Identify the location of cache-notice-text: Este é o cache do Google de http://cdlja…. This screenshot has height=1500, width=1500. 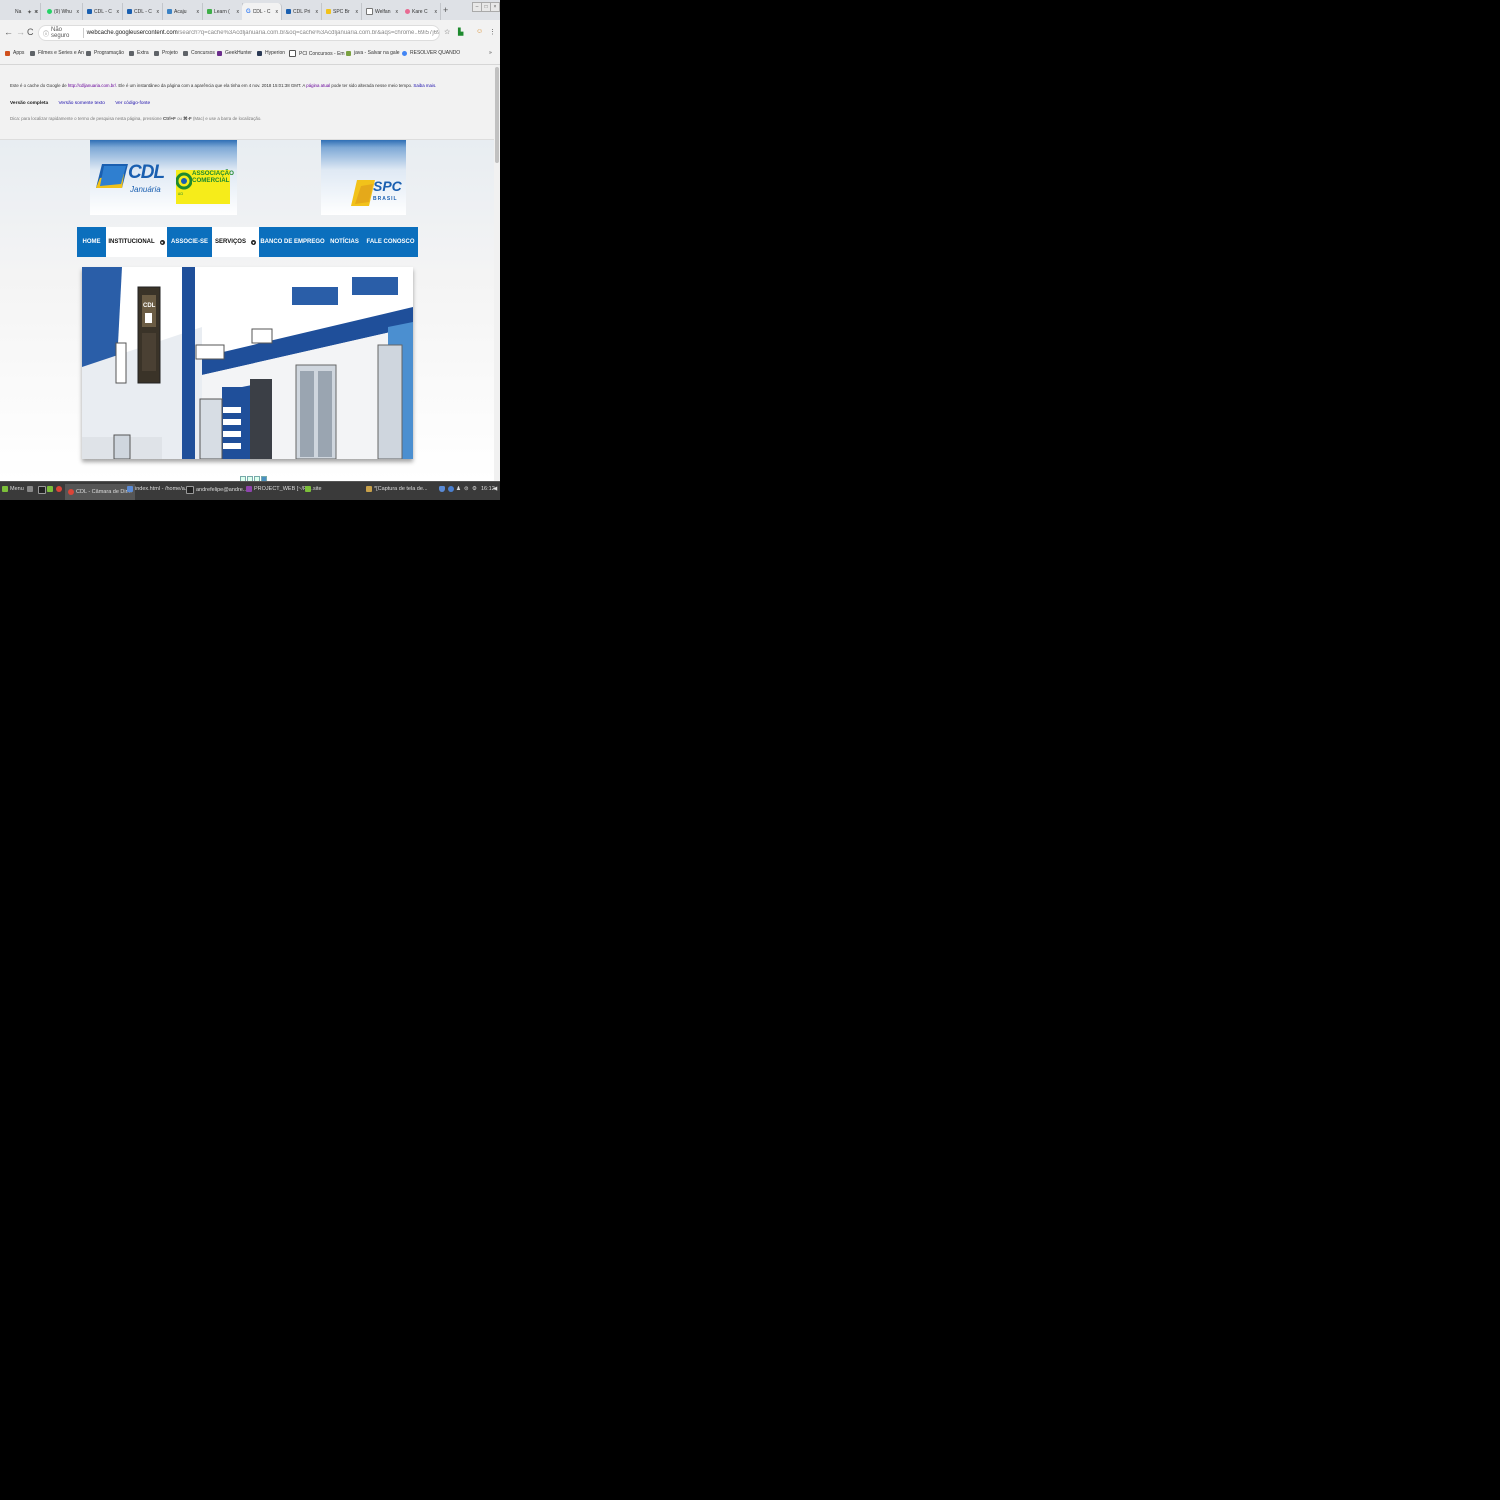
(223, 85).